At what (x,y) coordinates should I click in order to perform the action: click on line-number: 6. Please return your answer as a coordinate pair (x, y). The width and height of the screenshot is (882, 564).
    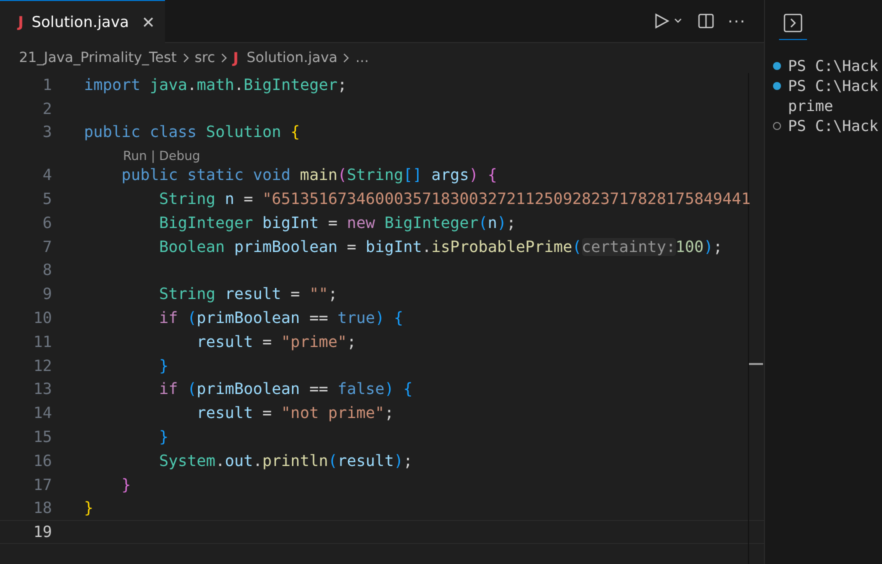
    Looking at the image, I should click on (47, 223).